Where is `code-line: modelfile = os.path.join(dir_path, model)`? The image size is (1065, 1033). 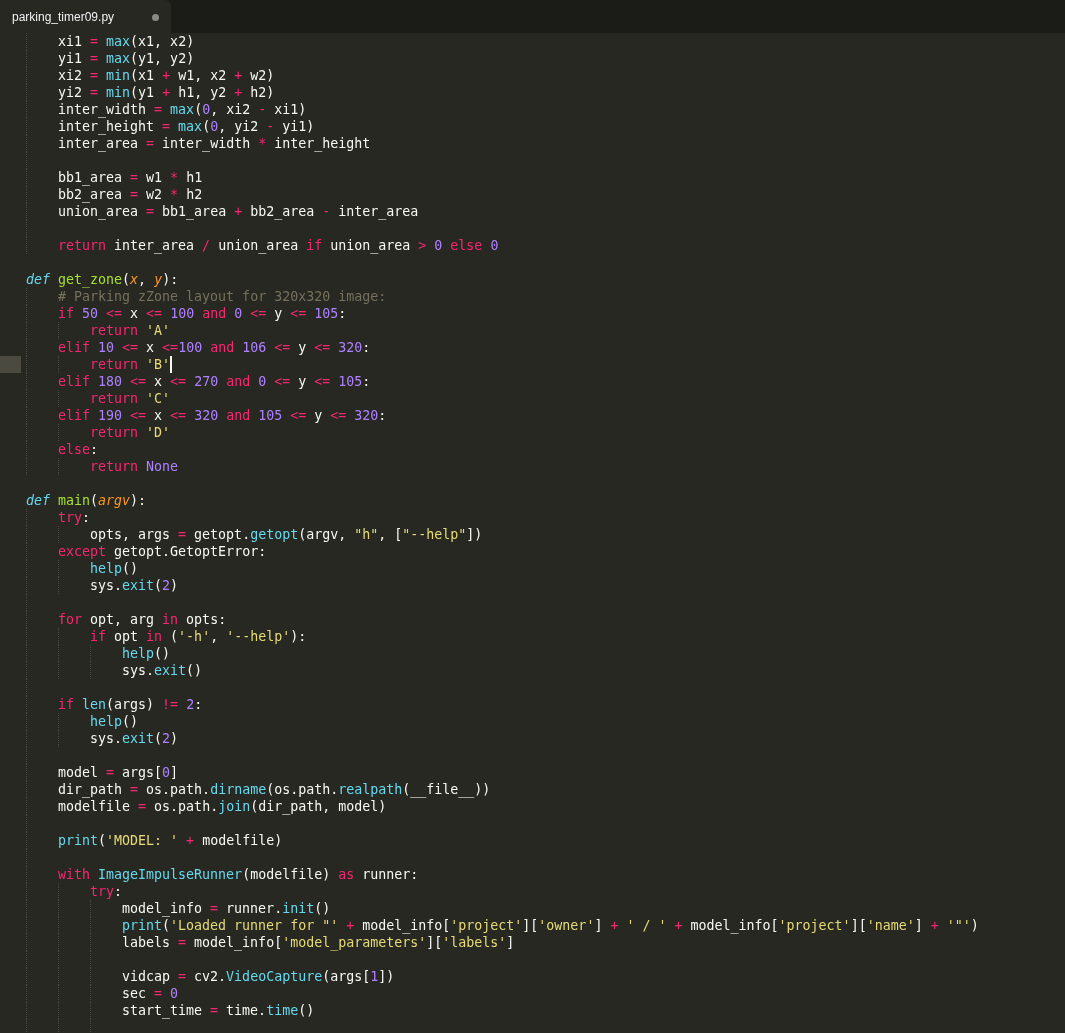 code-line: modelfile = os.path.join(dir_path, model) is located at coordinates (222, 806).